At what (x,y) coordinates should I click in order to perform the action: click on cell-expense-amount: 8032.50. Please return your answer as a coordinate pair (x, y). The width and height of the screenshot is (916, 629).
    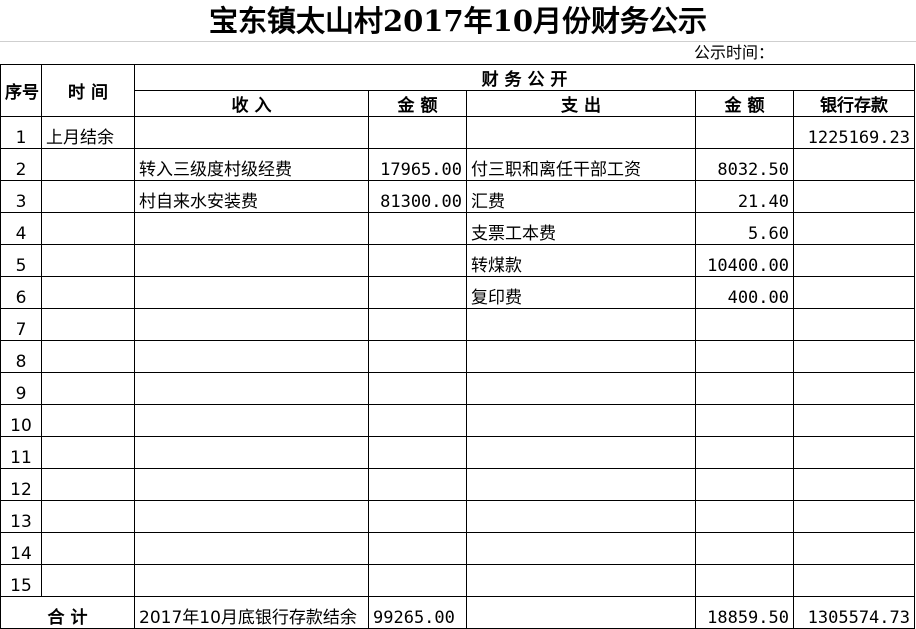
    Looking at the image, I should click on (744, 164).